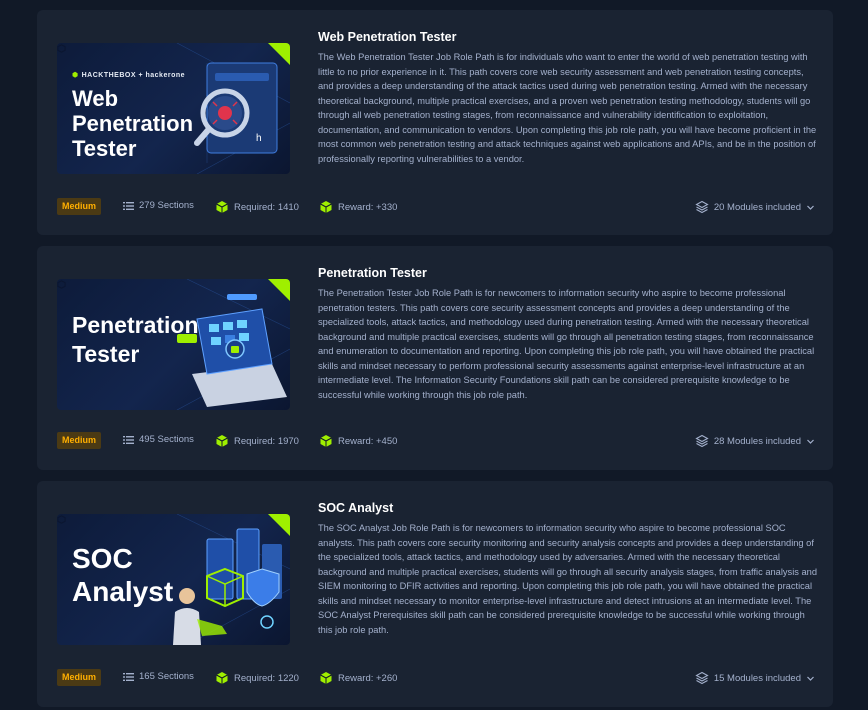 This screenshot has height=710, width=868. I want to click on modules-text: 20 Modules included, so click(757, 207).